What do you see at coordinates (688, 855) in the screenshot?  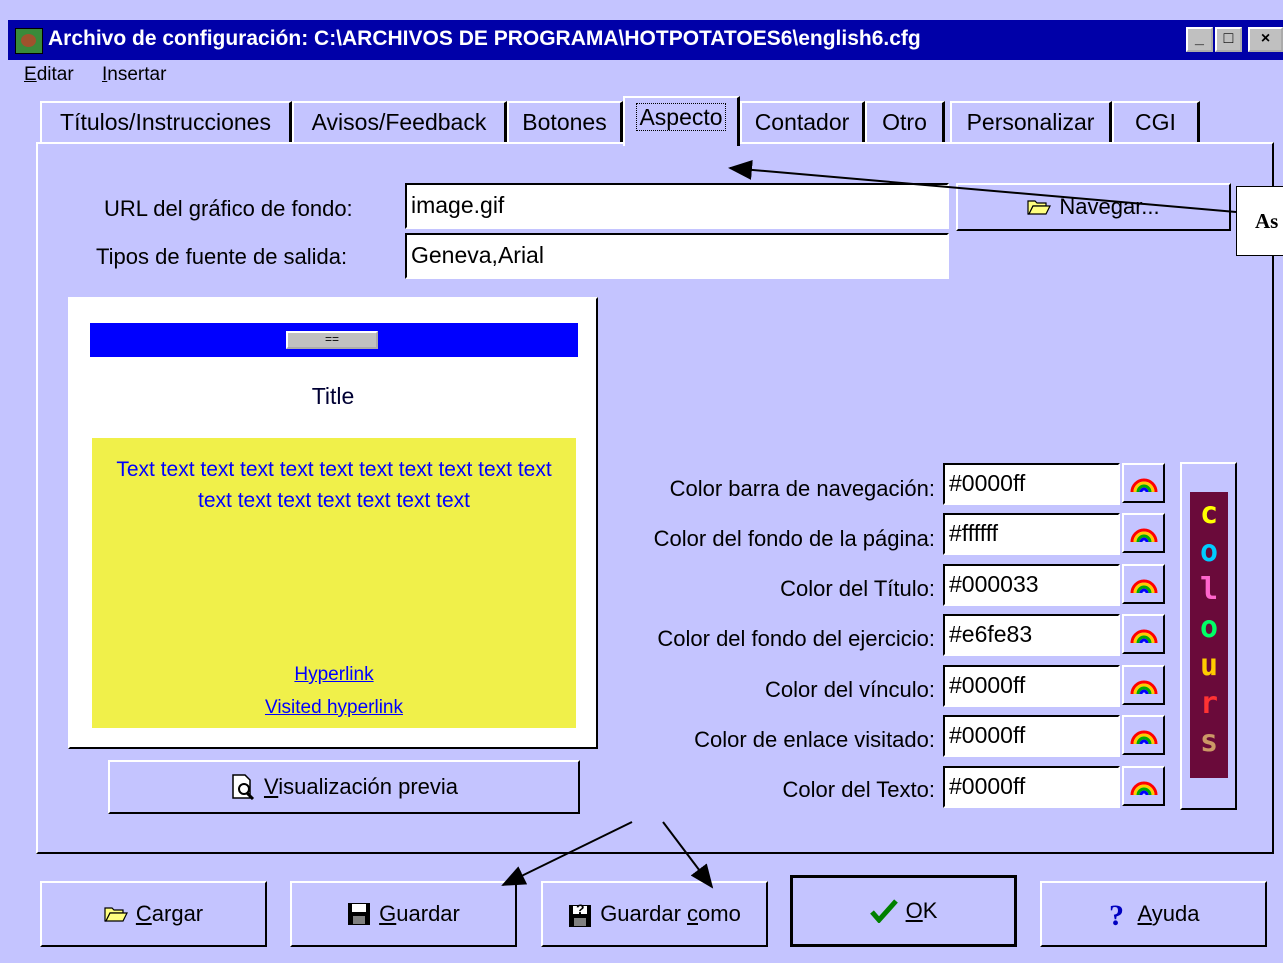 I see `arrow-to-guardar-como` at bounding box center [688, 855].